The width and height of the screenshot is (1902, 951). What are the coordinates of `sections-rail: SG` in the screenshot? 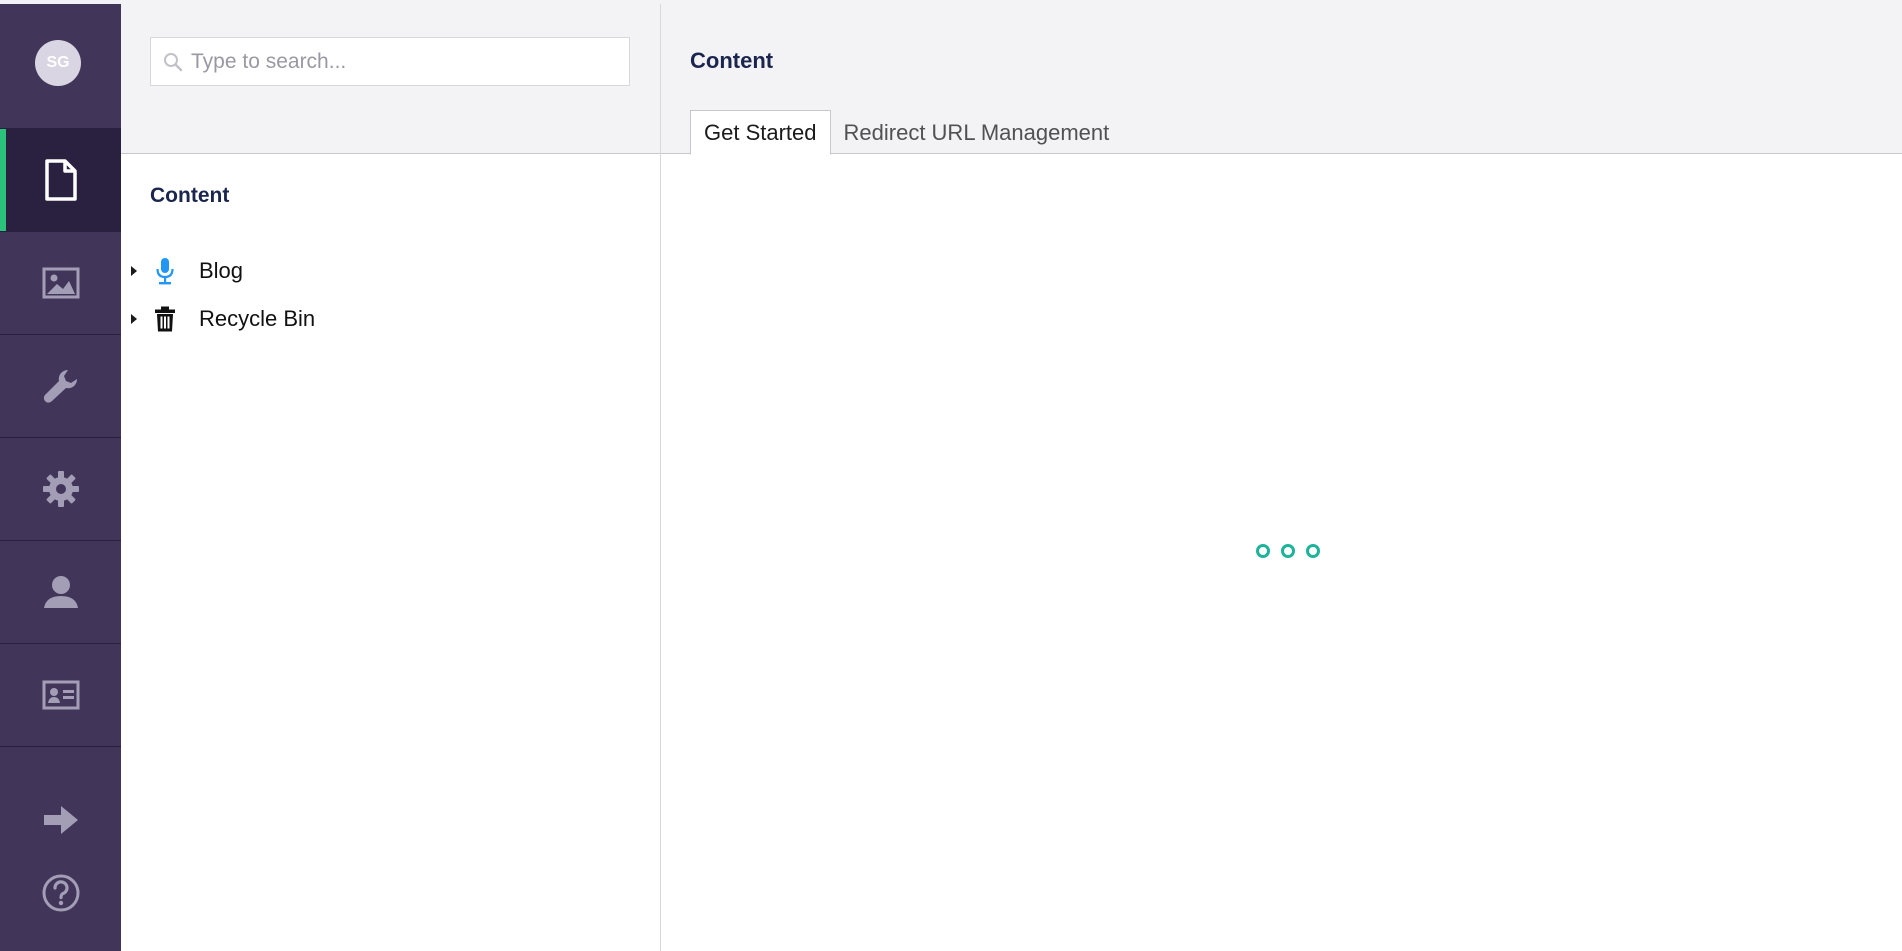 It's located at (60, 477).